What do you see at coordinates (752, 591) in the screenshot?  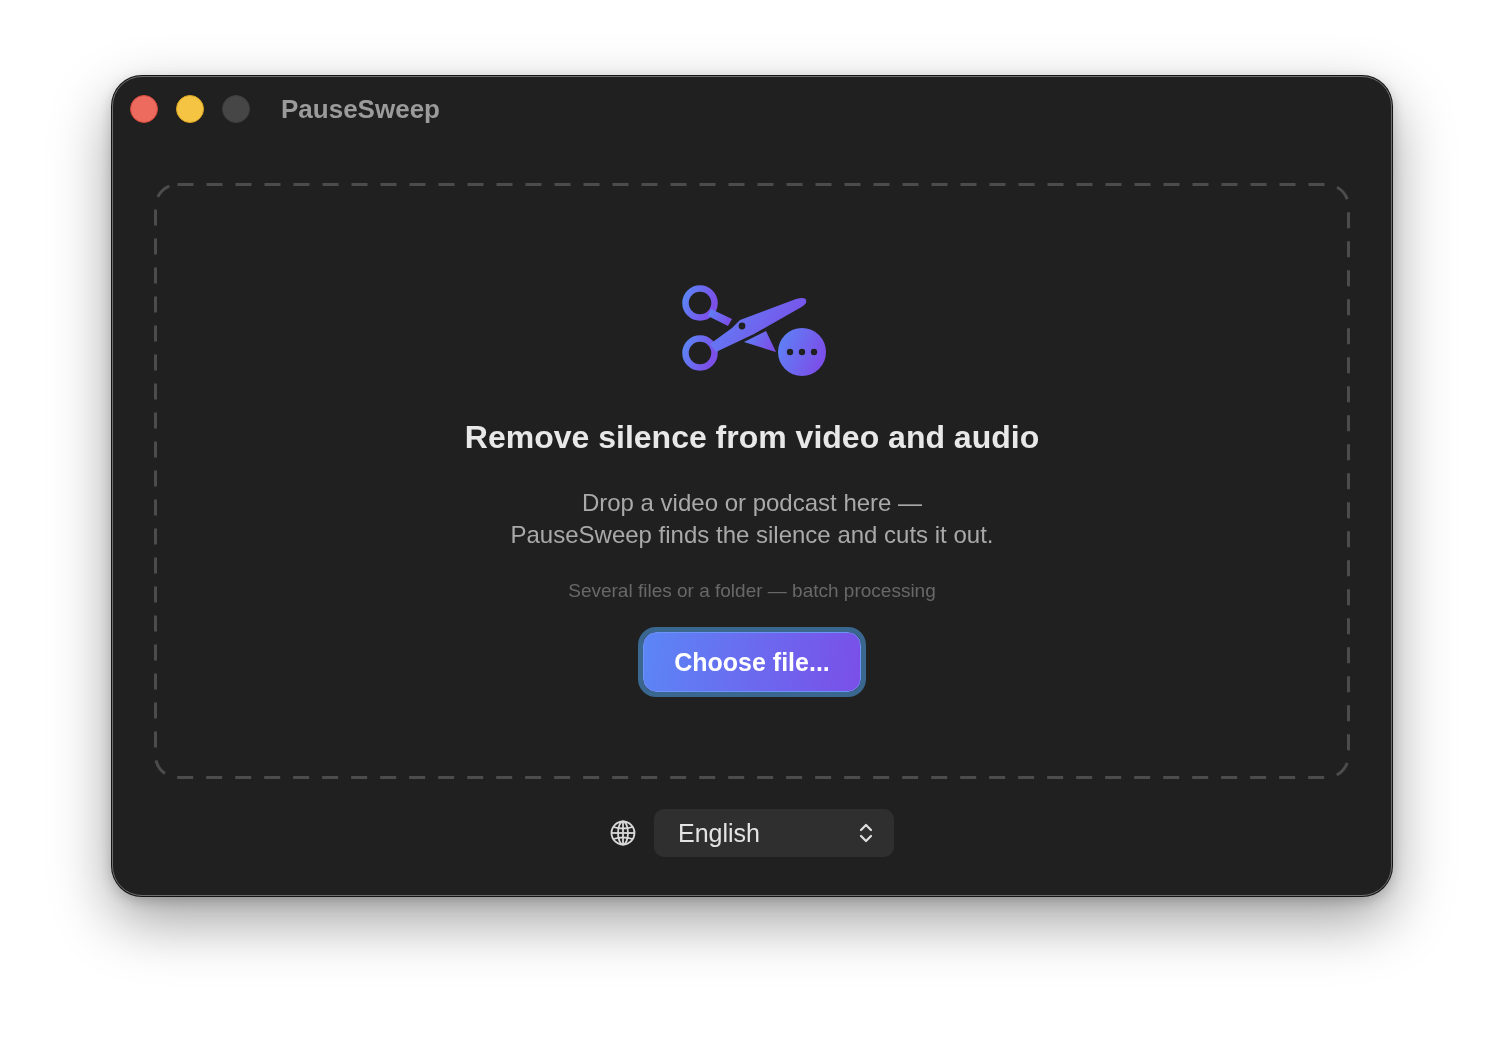 I see `hint-text: Several files or a folder — batch processing` at bounding box center [752, 591].